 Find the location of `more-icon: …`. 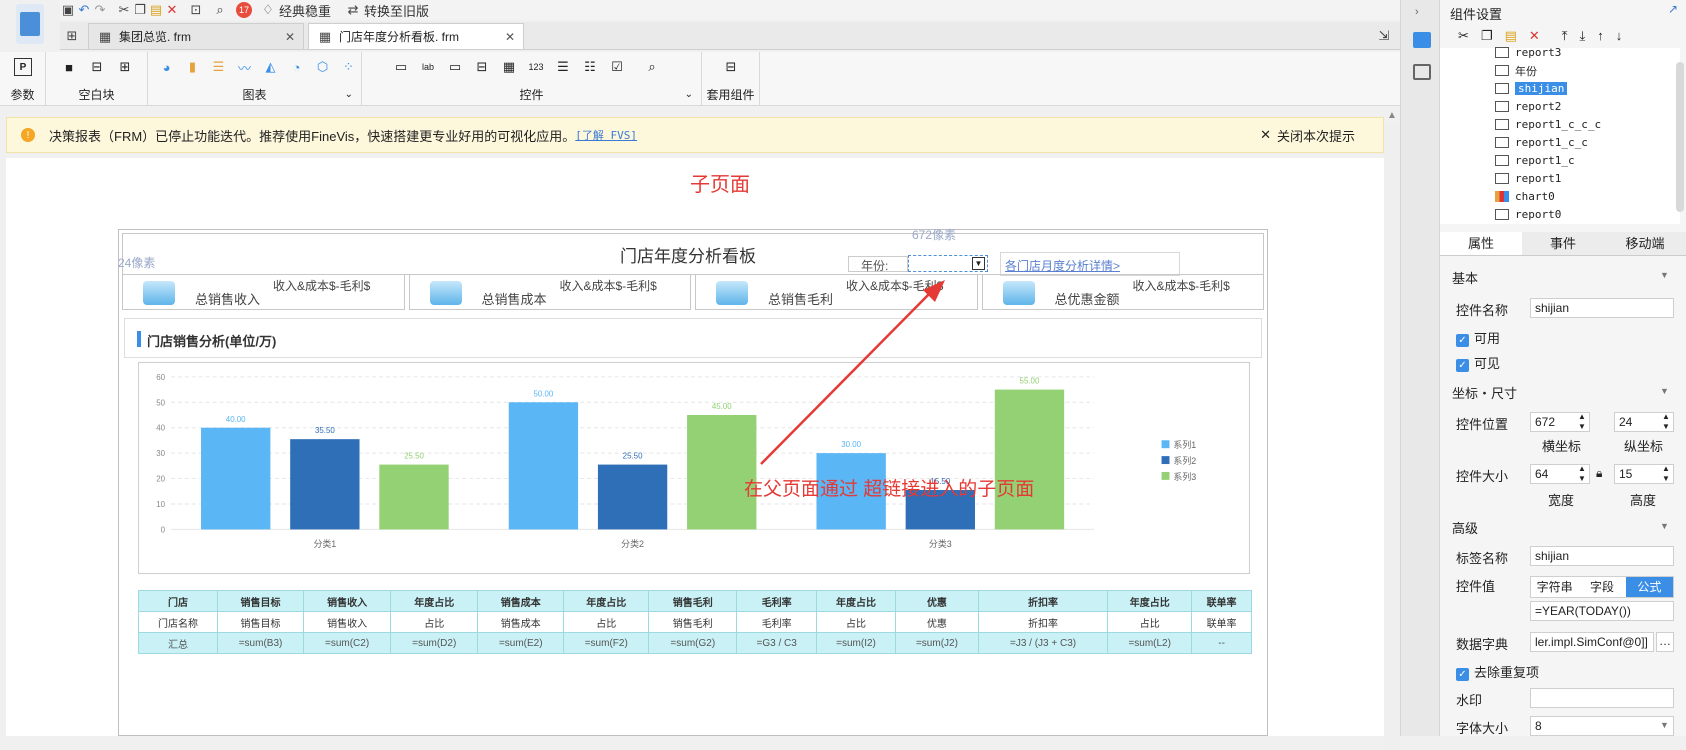

more-icon: … is located at coordinates (1665, 642).